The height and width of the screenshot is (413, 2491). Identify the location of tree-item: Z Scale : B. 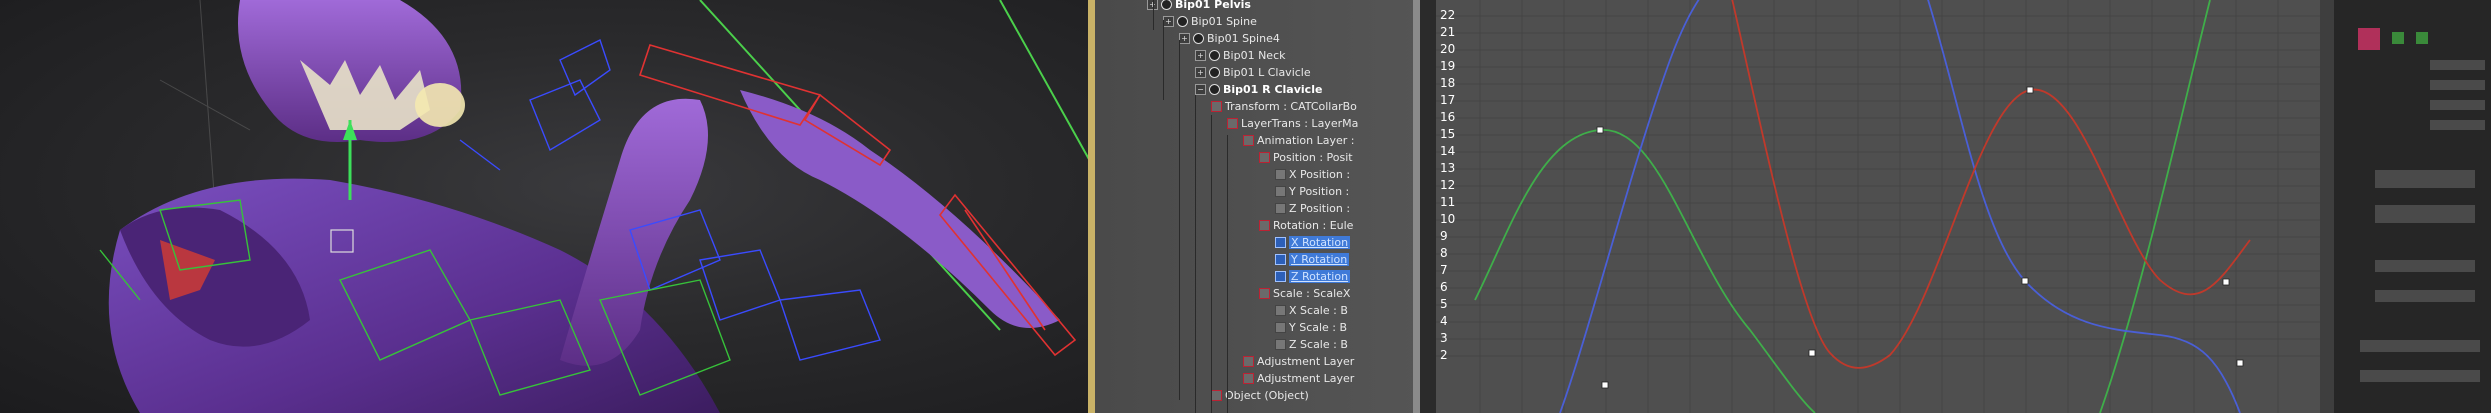
(1311, 344).